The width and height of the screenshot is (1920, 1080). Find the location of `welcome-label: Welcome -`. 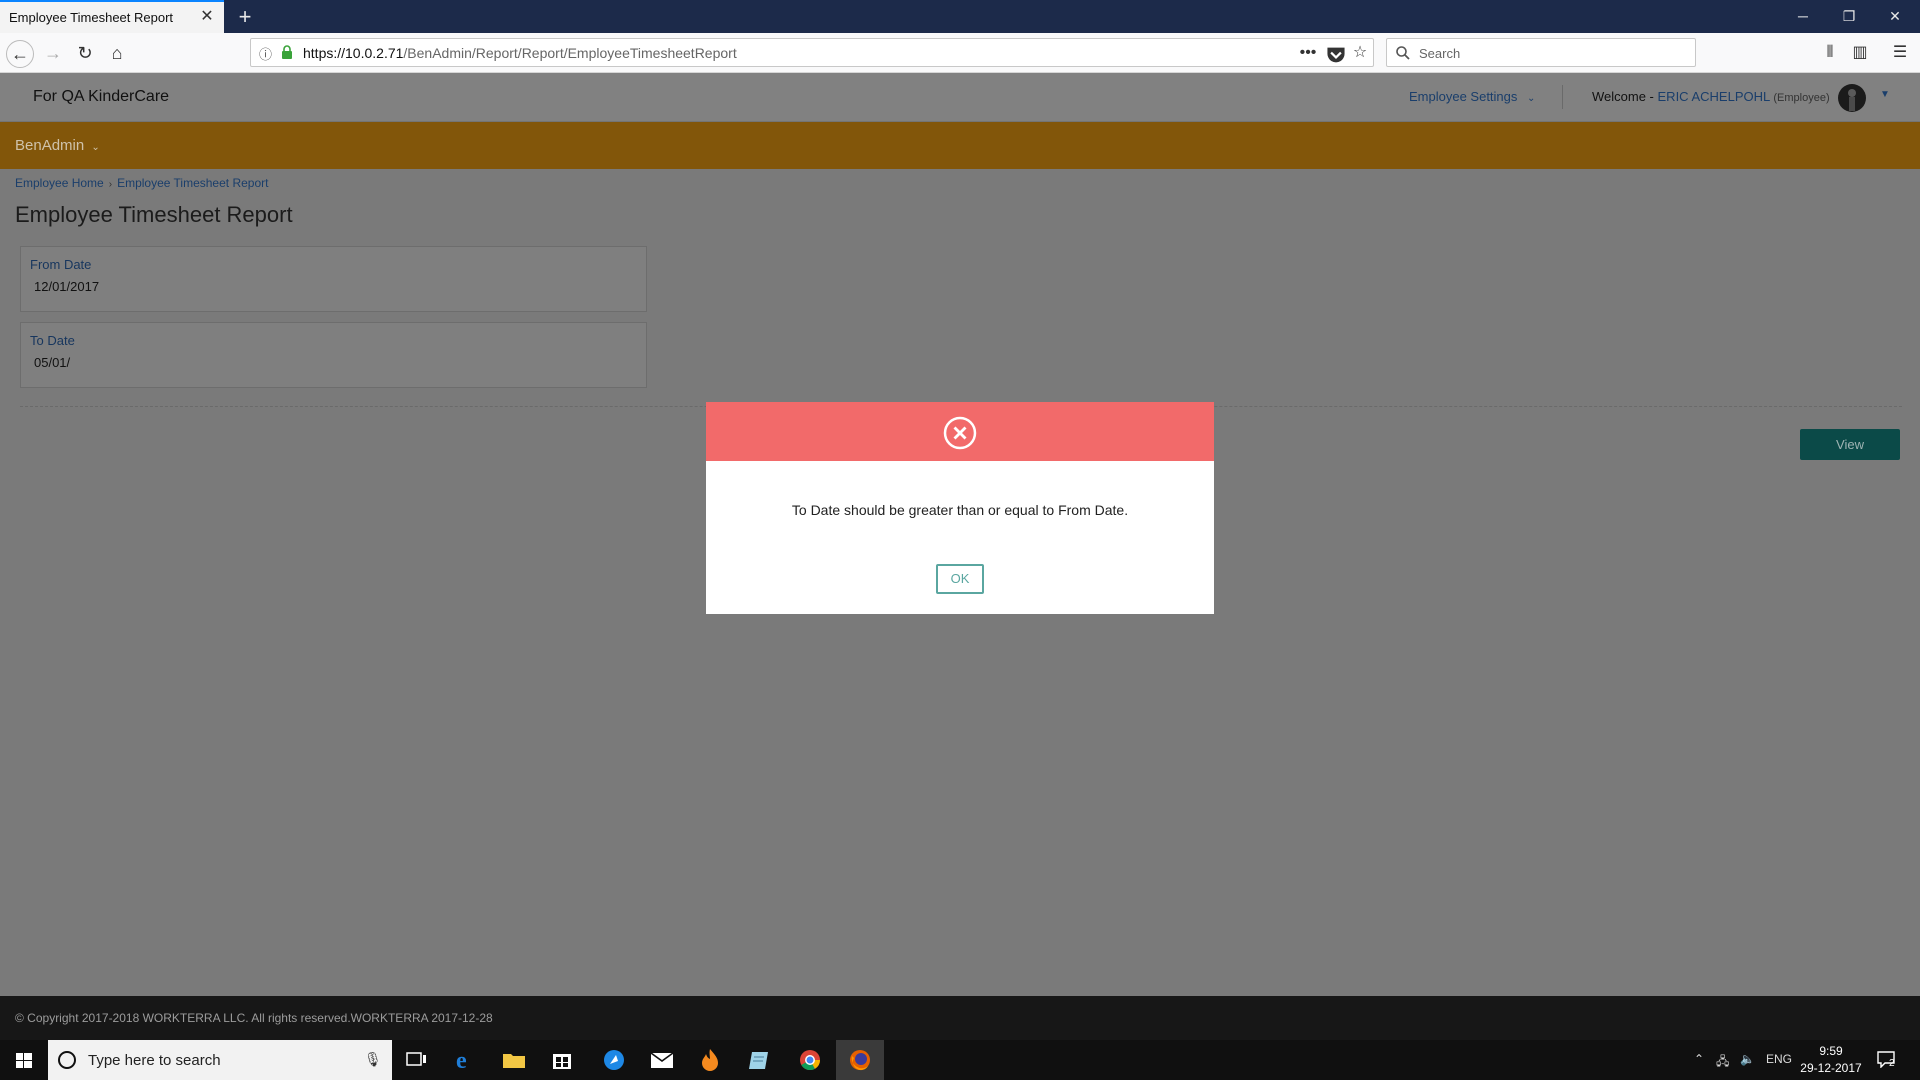

welcome-label: Welcome - is located at coordinates (1623, 96).